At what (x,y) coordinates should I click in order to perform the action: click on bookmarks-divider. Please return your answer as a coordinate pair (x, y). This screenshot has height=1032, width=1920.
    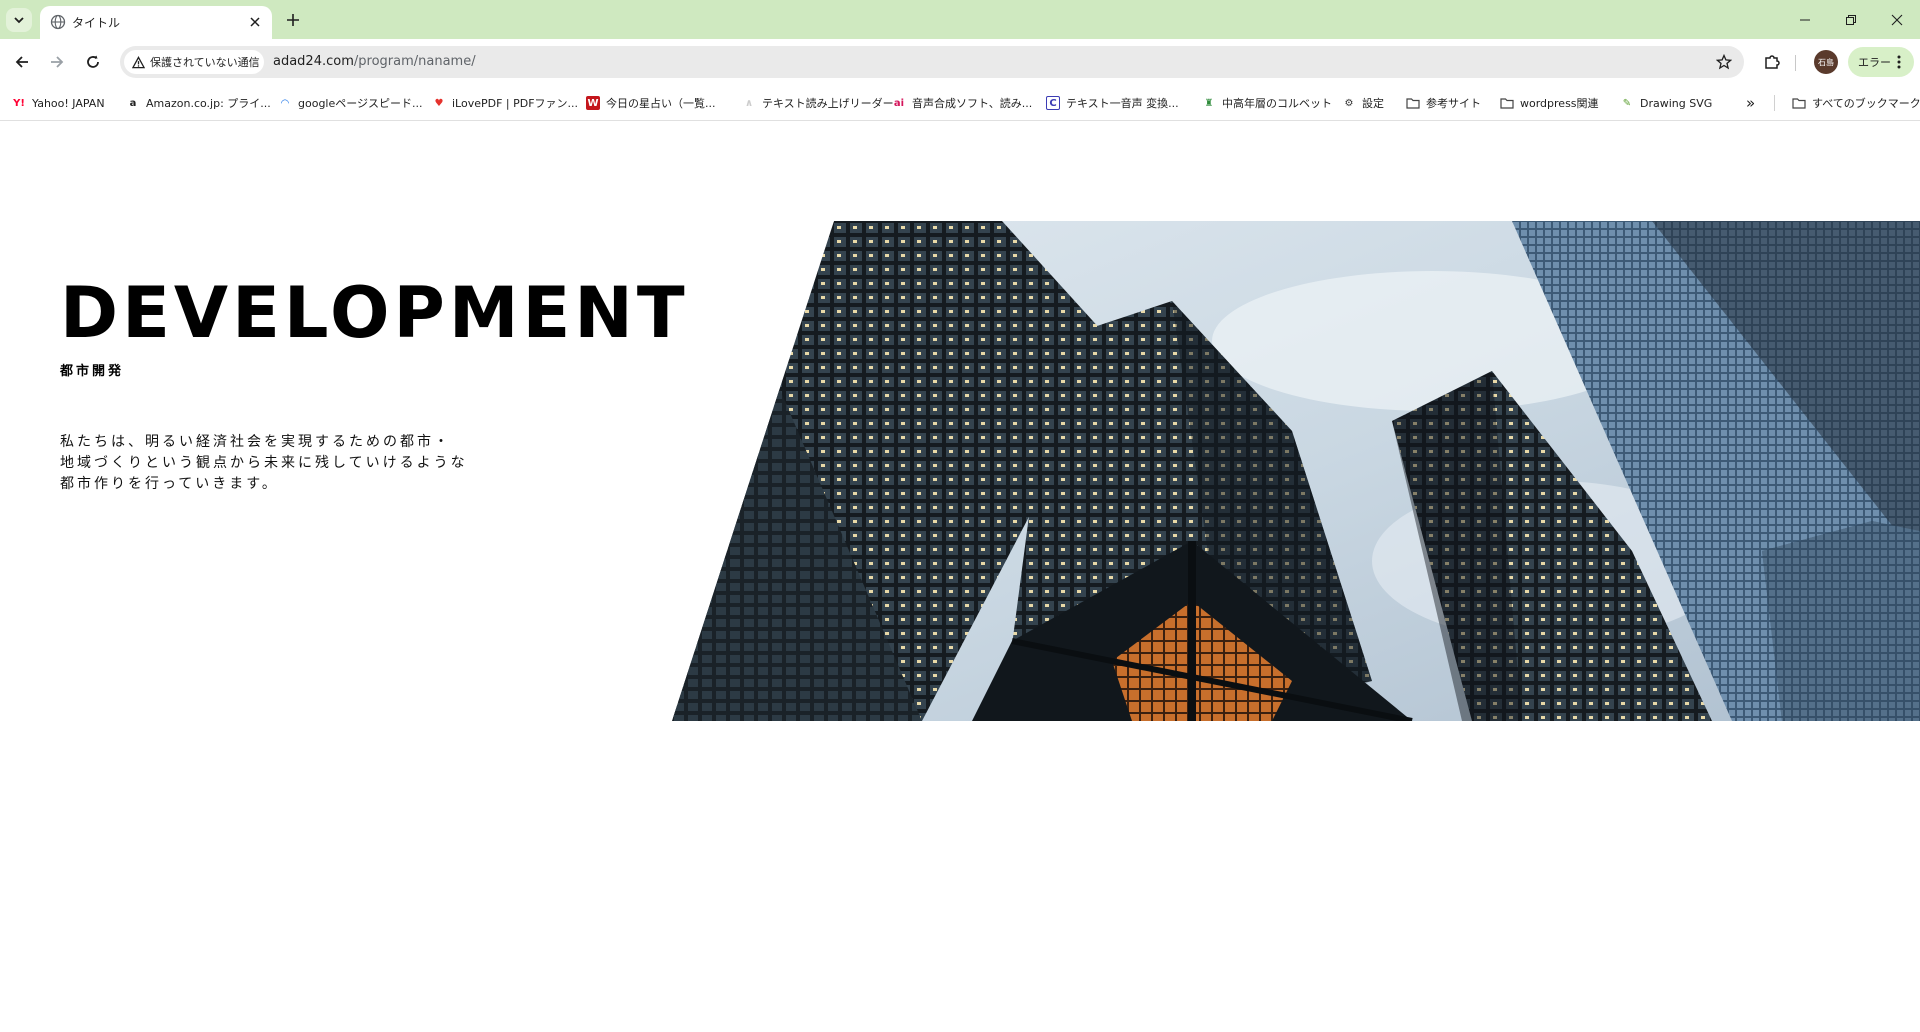
    Looking at the image, I should click on (1774, 103).